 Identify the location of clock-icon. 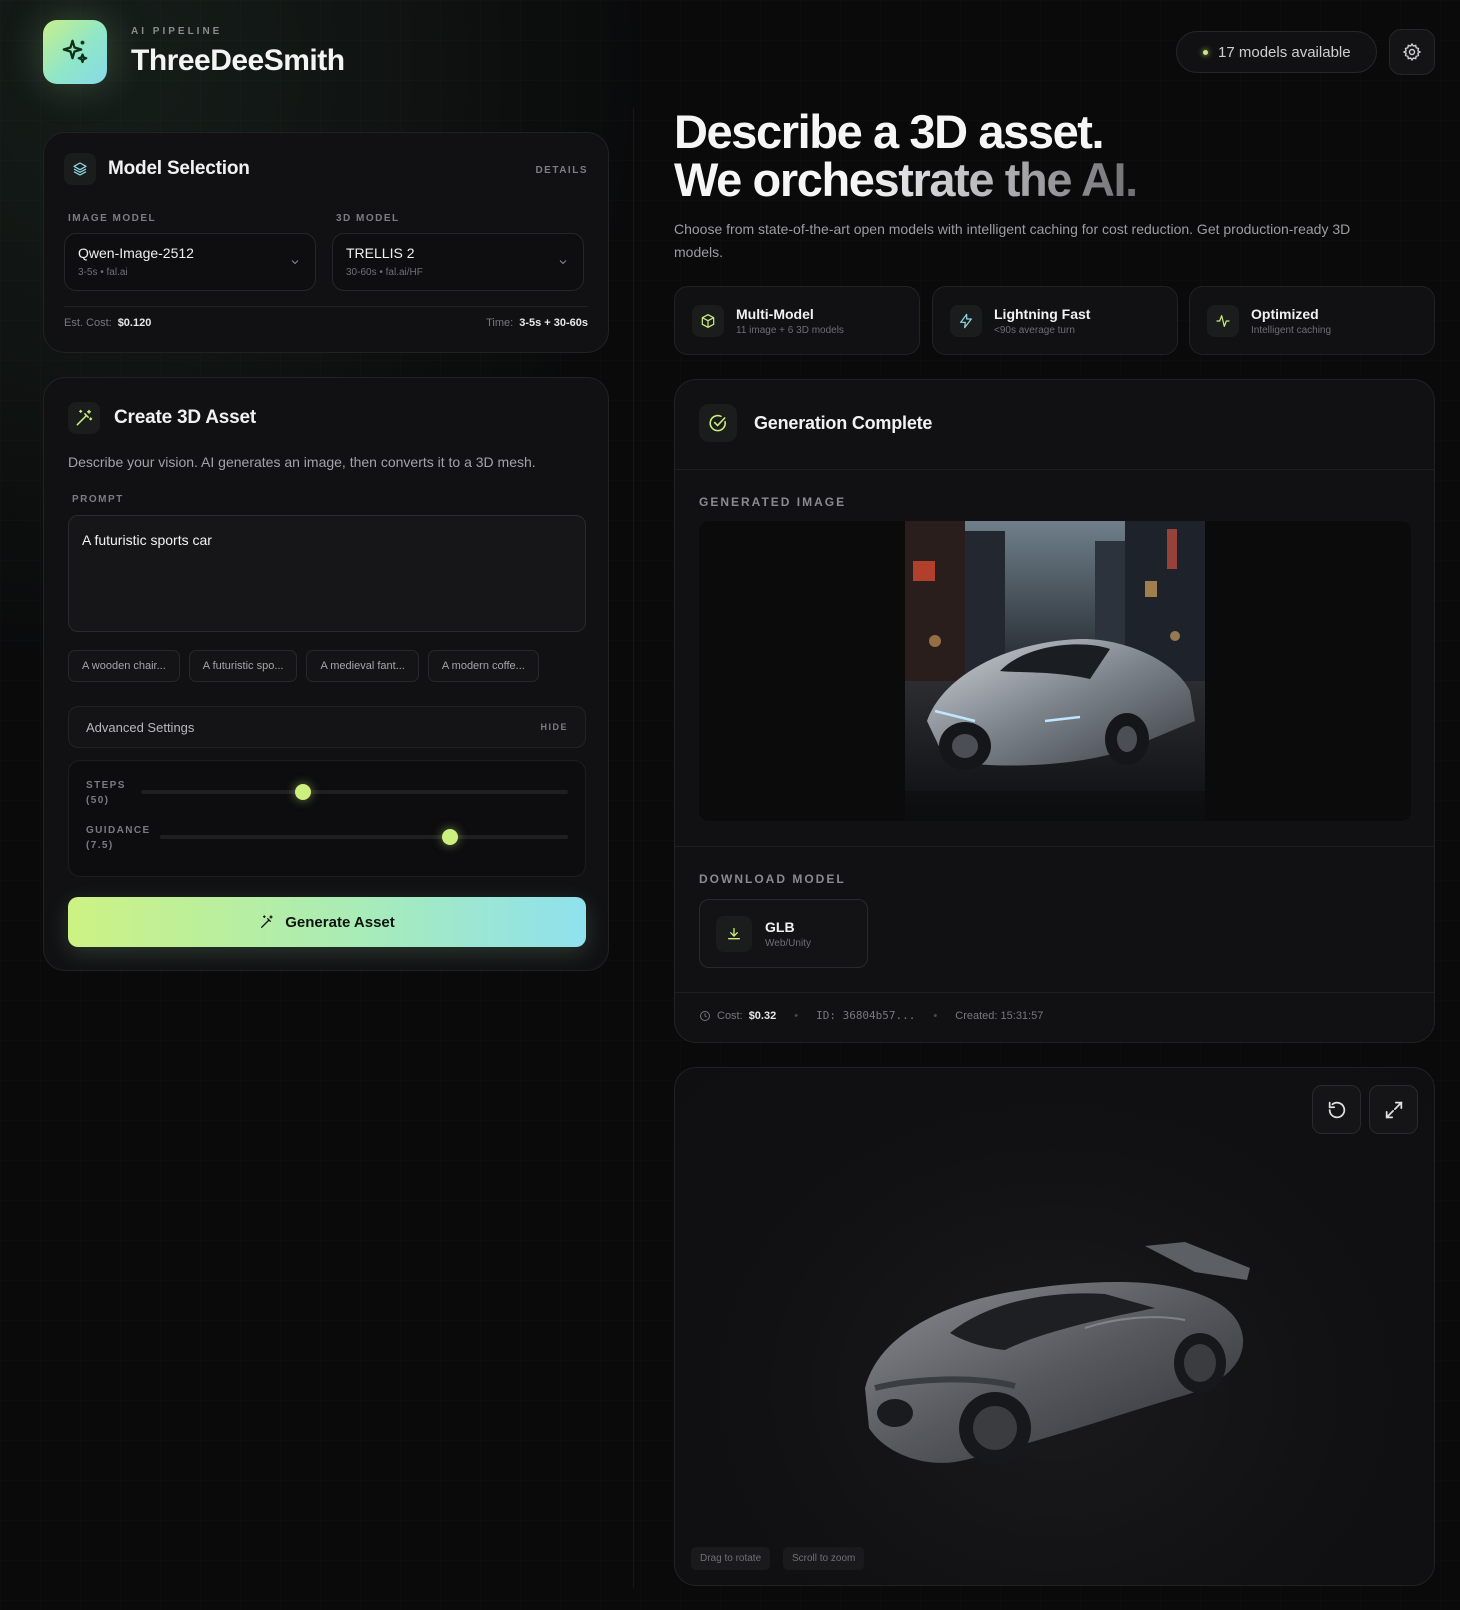
(705, 1015).